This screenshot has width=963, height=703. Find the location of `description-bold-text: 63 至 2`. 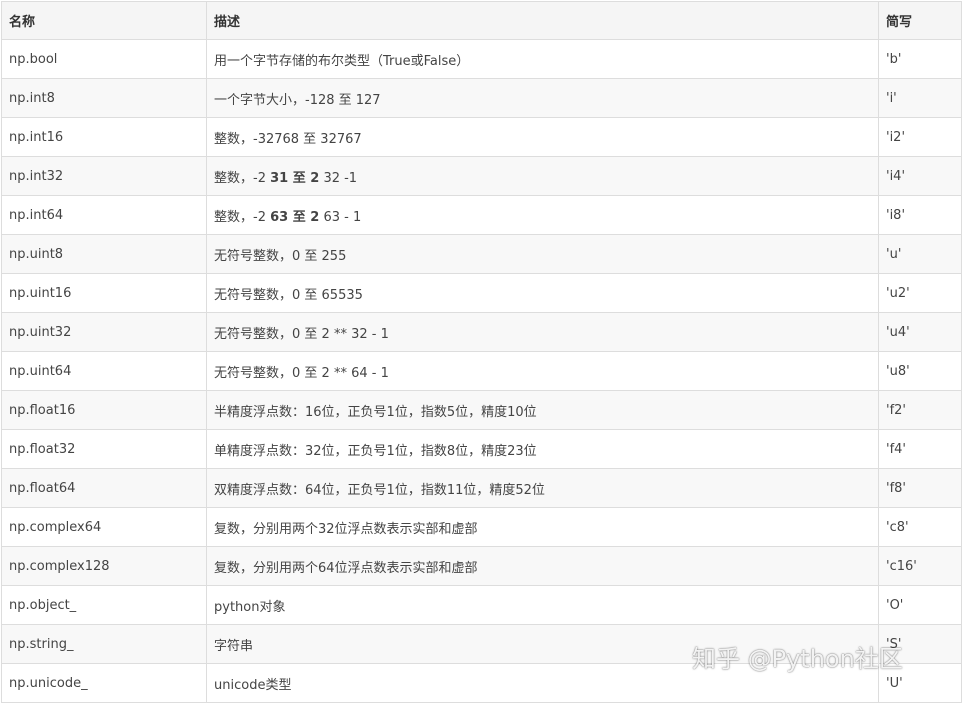

description-bold-text: 63 至 2 is located at coordinates (295, 217).